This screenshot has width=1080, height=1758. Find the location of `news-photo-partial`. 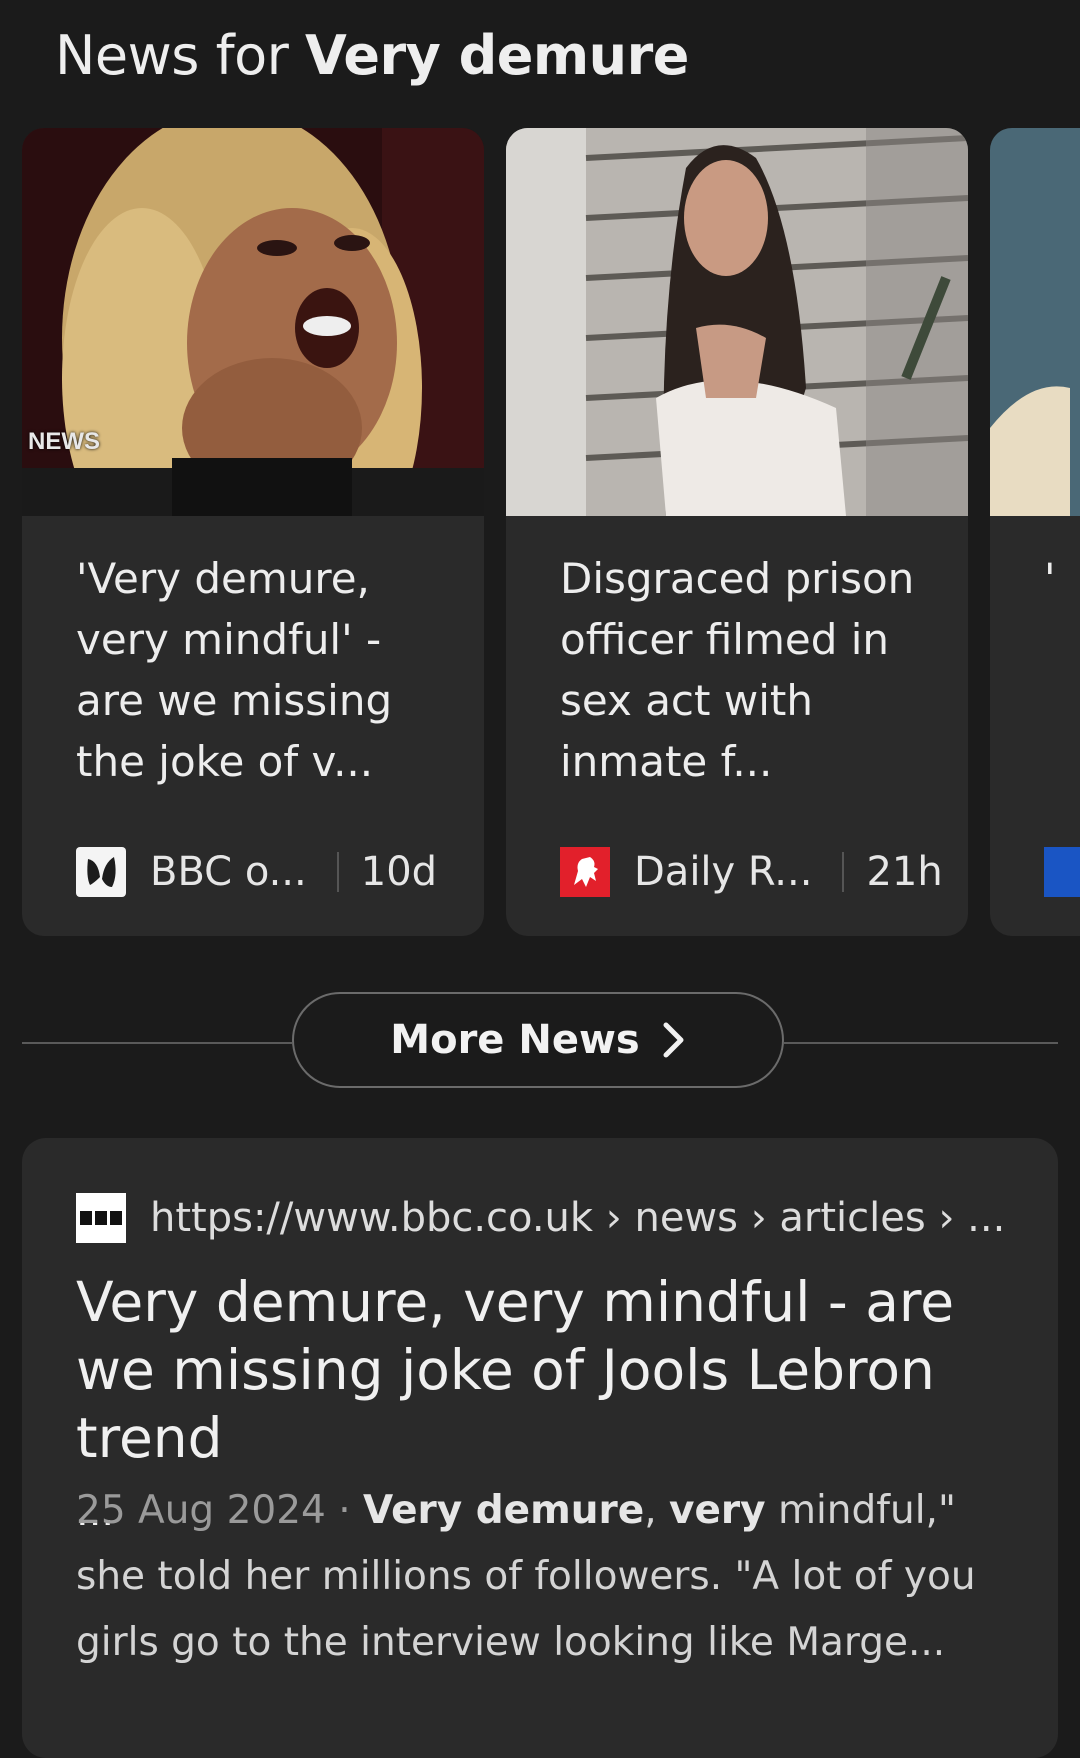

news-photo-partial is located at coordinates (1035, 322).